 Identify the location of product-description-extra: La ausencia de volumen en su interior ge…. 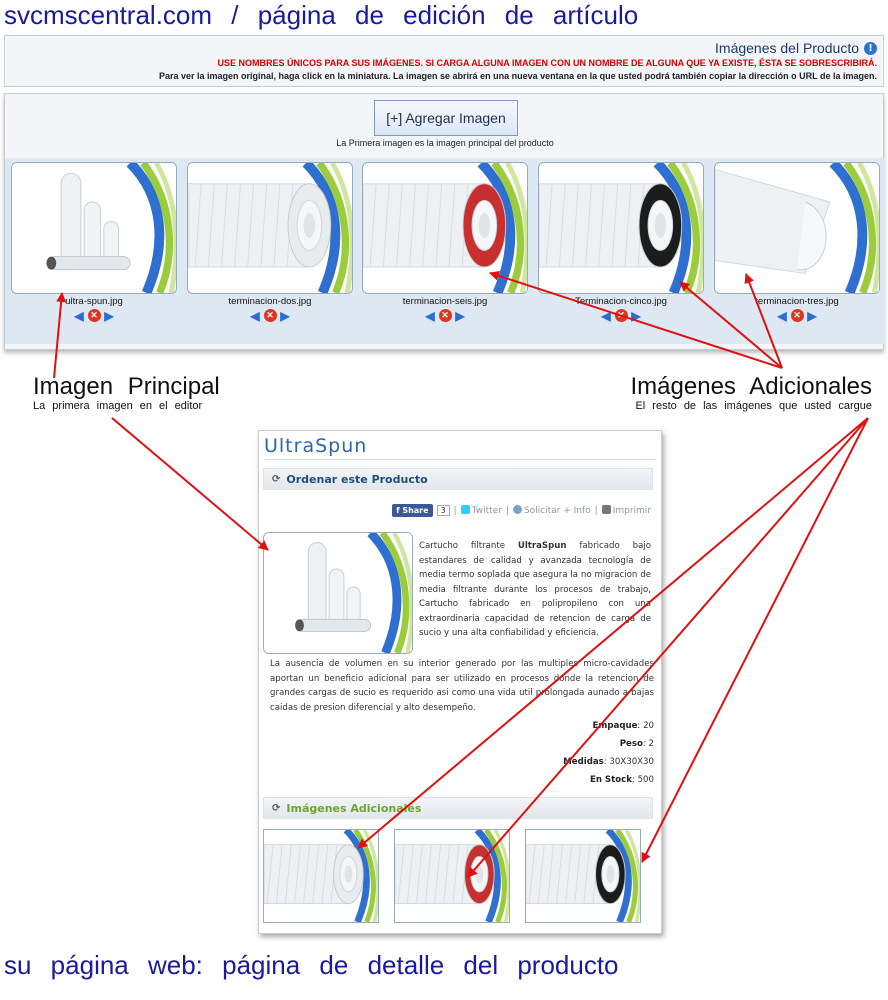
(462, 686).